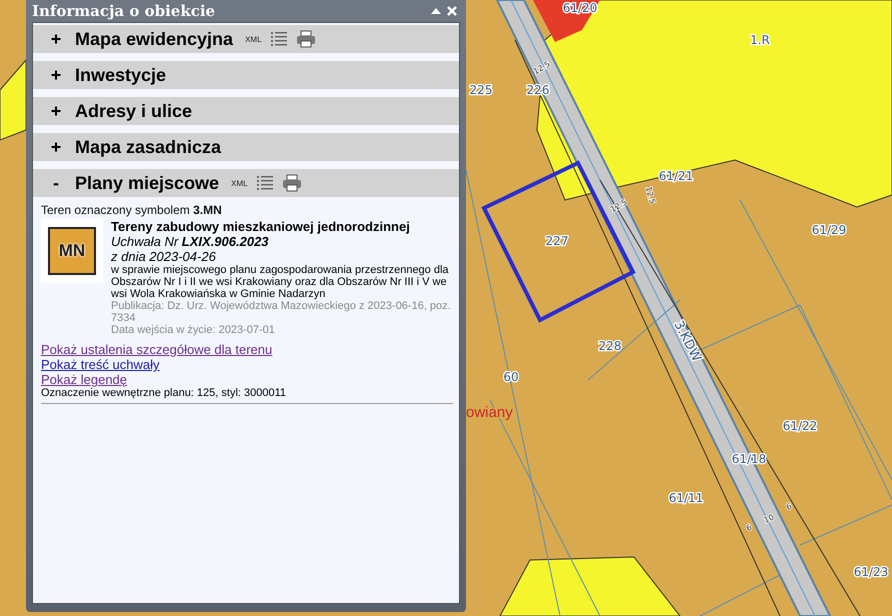 The width and height of the screenshot is (892, 616). I want to click on parcel-label: 61/23, so click(871, 572).